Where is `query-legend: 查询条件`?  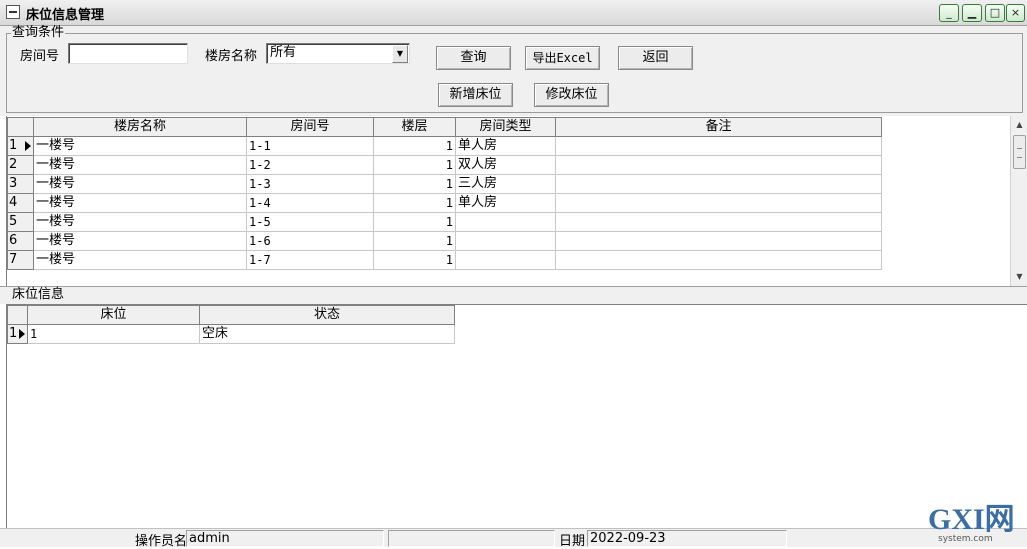
query-legend: 查询条件 is located at coordinates (38, 32).